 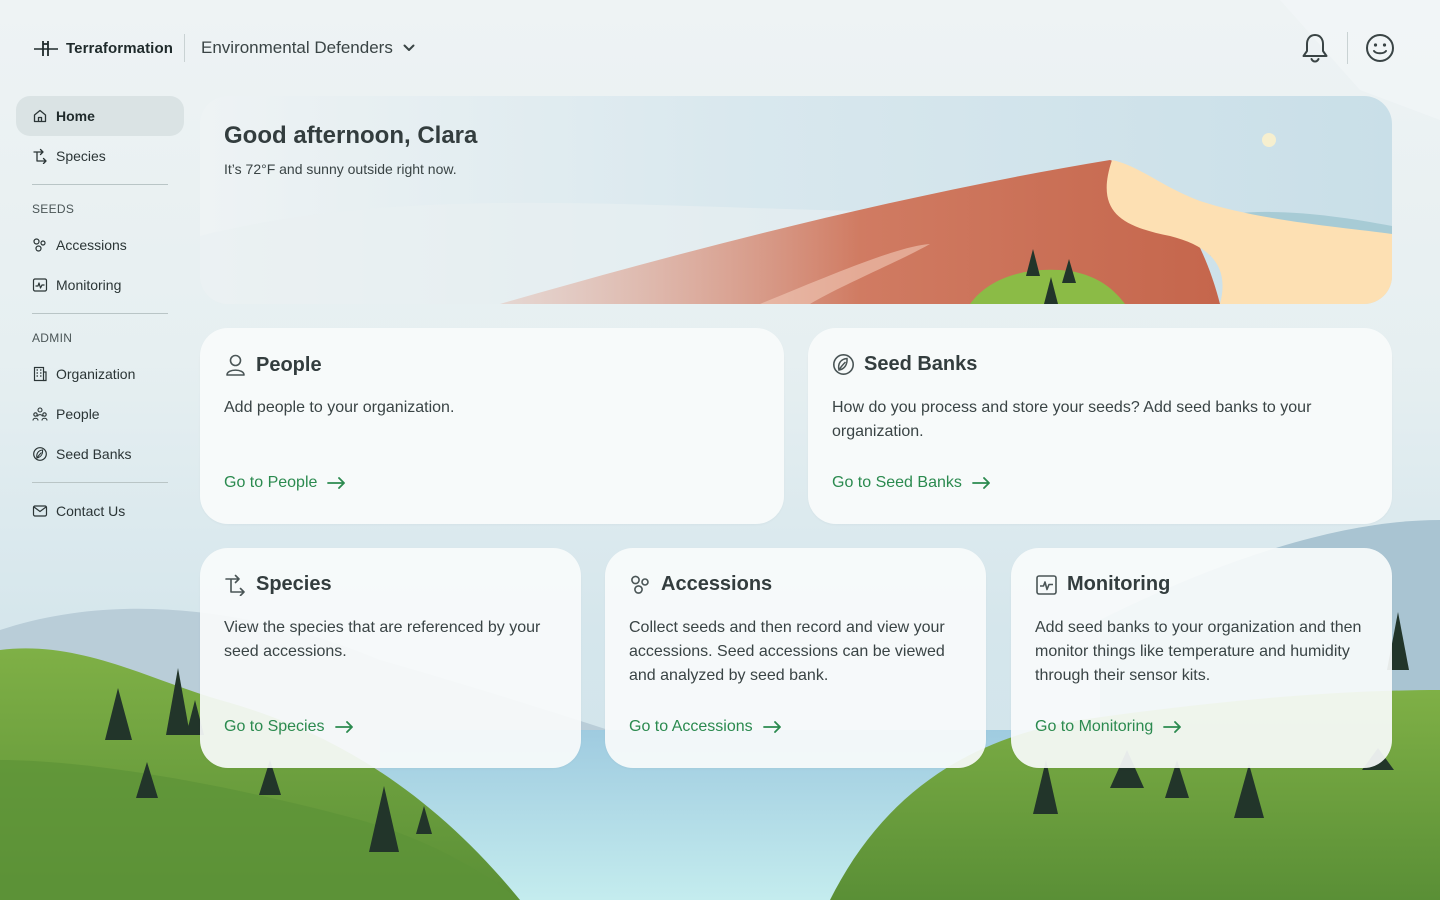 I want to click on sidebar-item-seed-banks: Seed Banks, so click(x=100, y=454).